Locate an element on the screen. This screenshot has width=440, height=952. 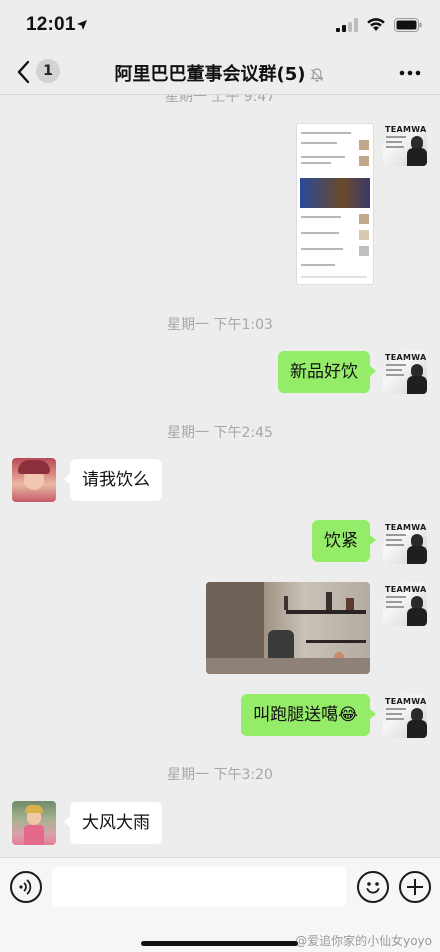
home-indicator is located at coordinates (219, 943).